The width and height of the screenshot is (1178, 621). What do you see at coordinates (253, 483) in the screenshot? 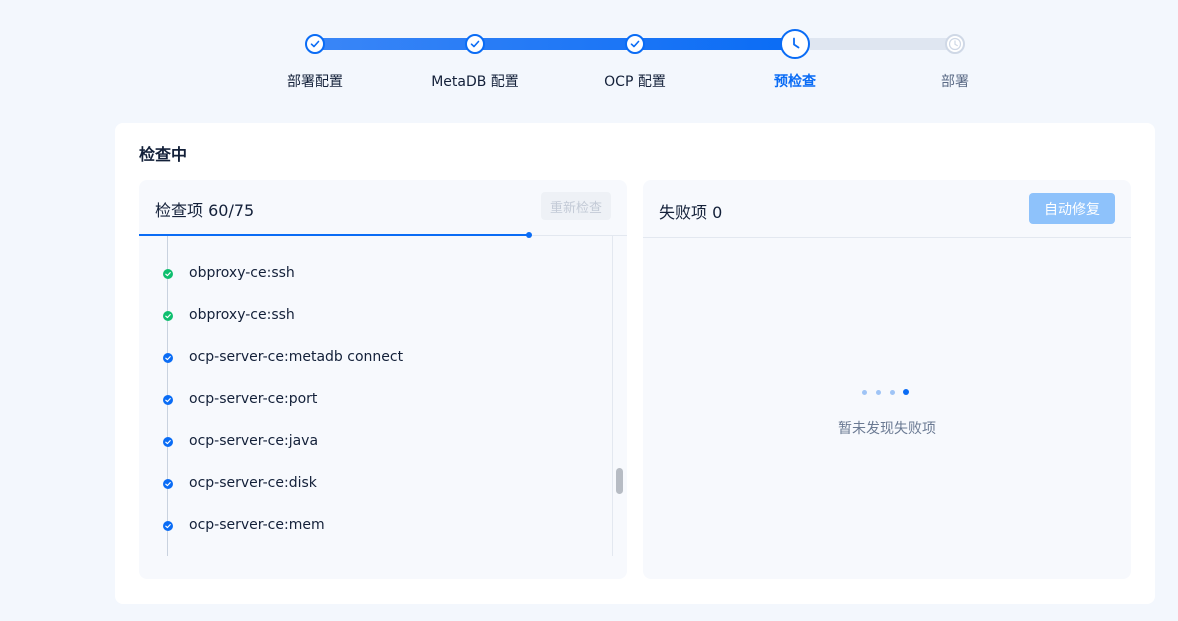
I see `check-item-name: ocp-server-ce:disk` at bounding box center [253, 483].